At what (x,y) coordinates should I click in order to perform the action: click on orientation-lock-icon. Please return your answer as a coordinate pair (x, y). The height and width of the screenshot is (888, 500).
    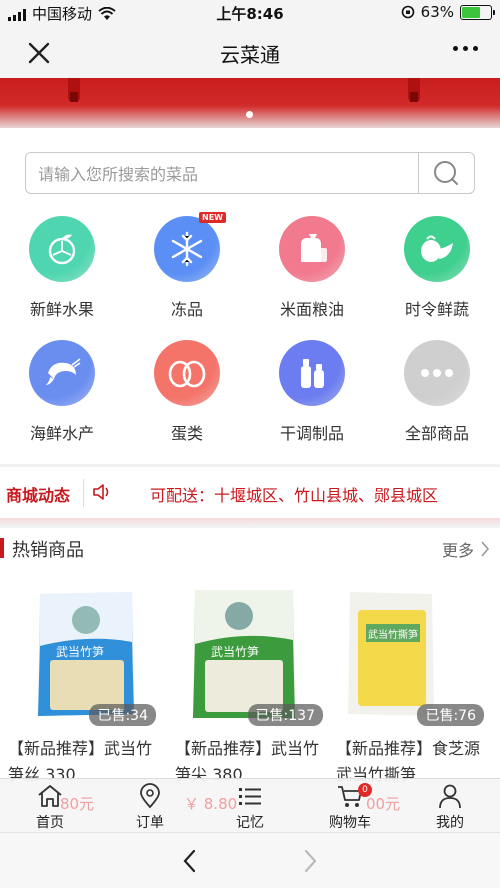
    Looking at the image, I should click on (407, 12).